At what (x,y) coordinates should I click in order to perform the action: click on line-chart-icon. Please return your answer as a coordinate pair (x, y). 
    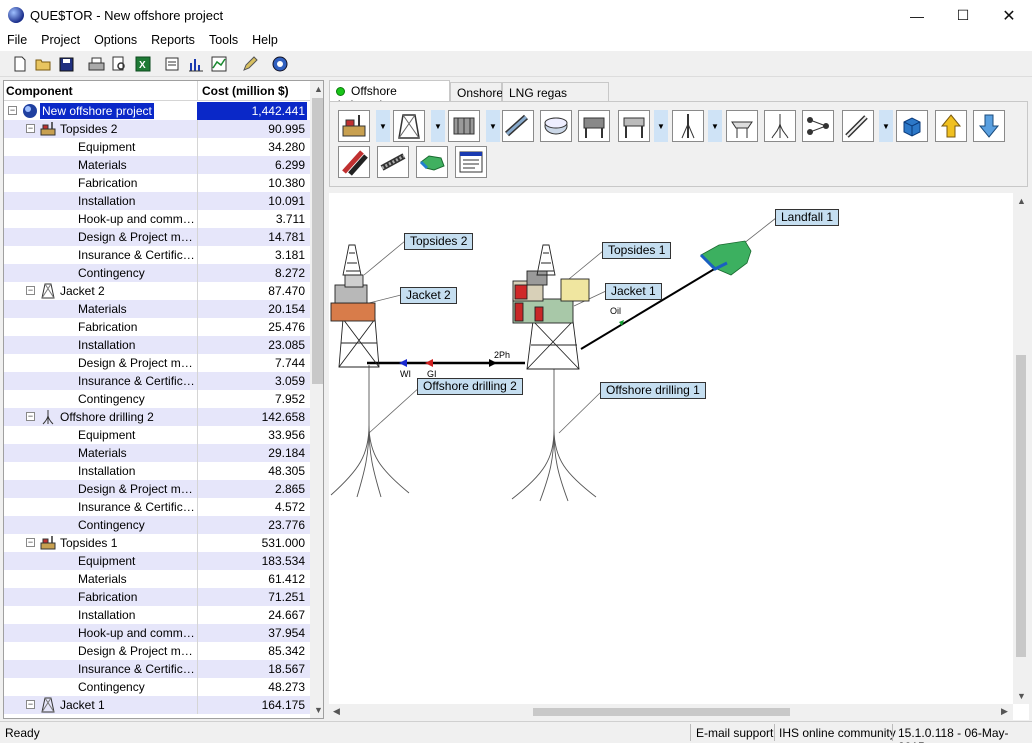
    Looking at the image, I should click on (219, 64).